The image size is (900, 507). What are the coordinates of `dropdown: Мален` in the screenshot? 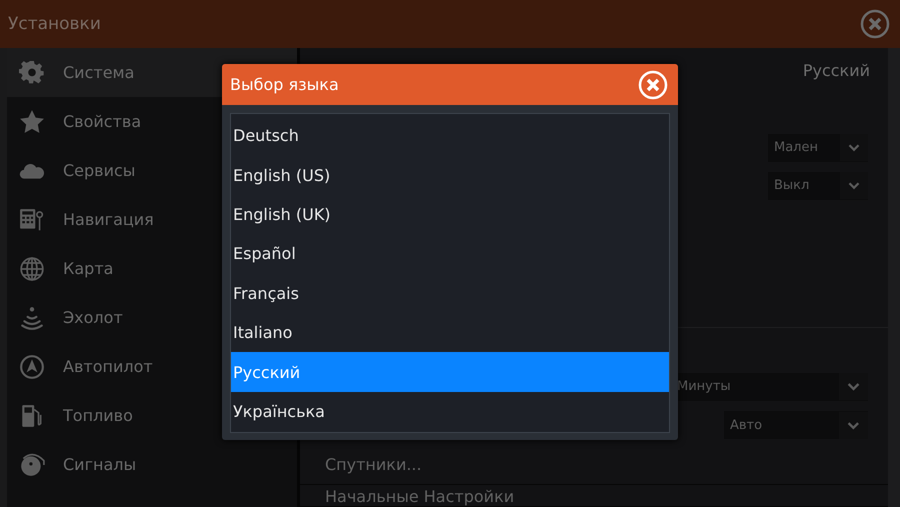 It's located at (818, 148).